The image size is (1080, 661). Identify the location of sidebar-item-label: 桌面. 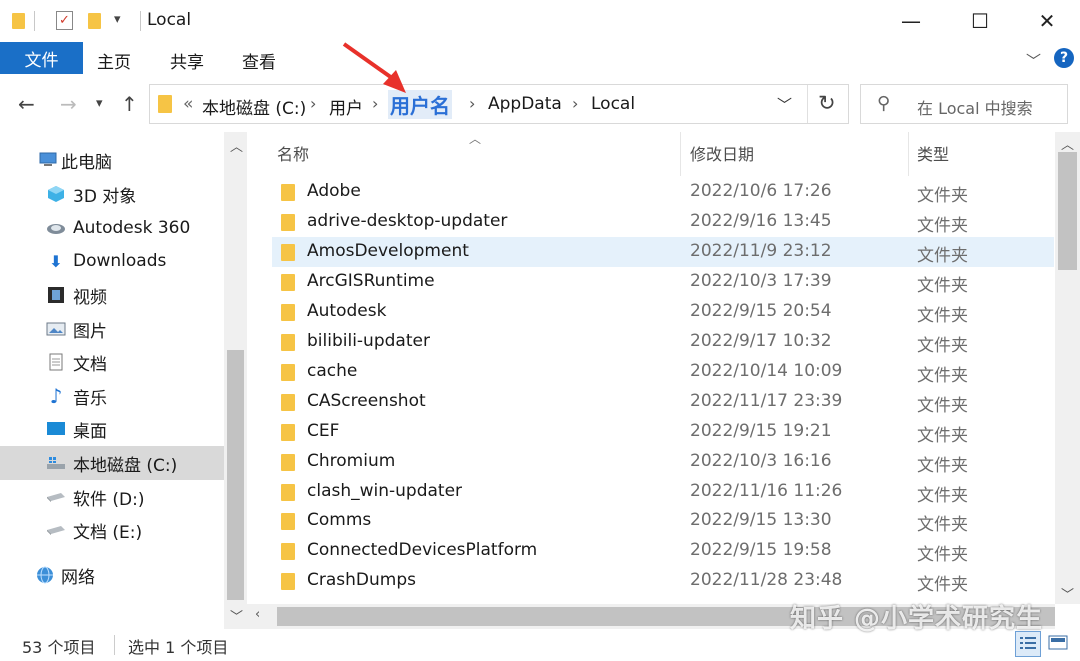
(90, 431).